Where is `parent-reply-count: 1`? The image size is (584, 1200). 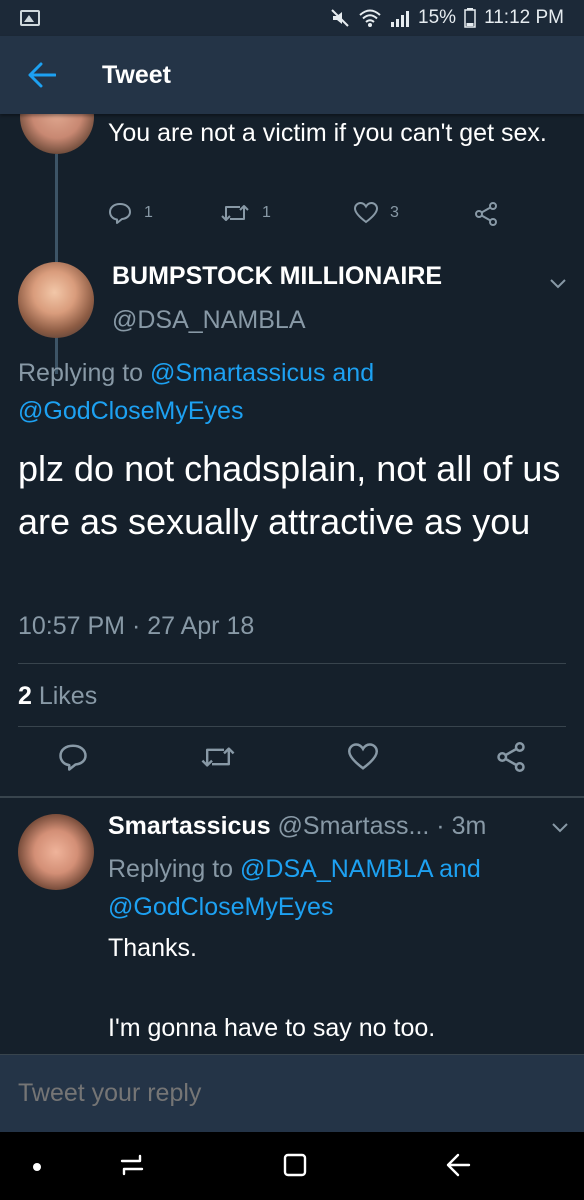
parent-reply-count: 1 is located at coordinates (148, 212).